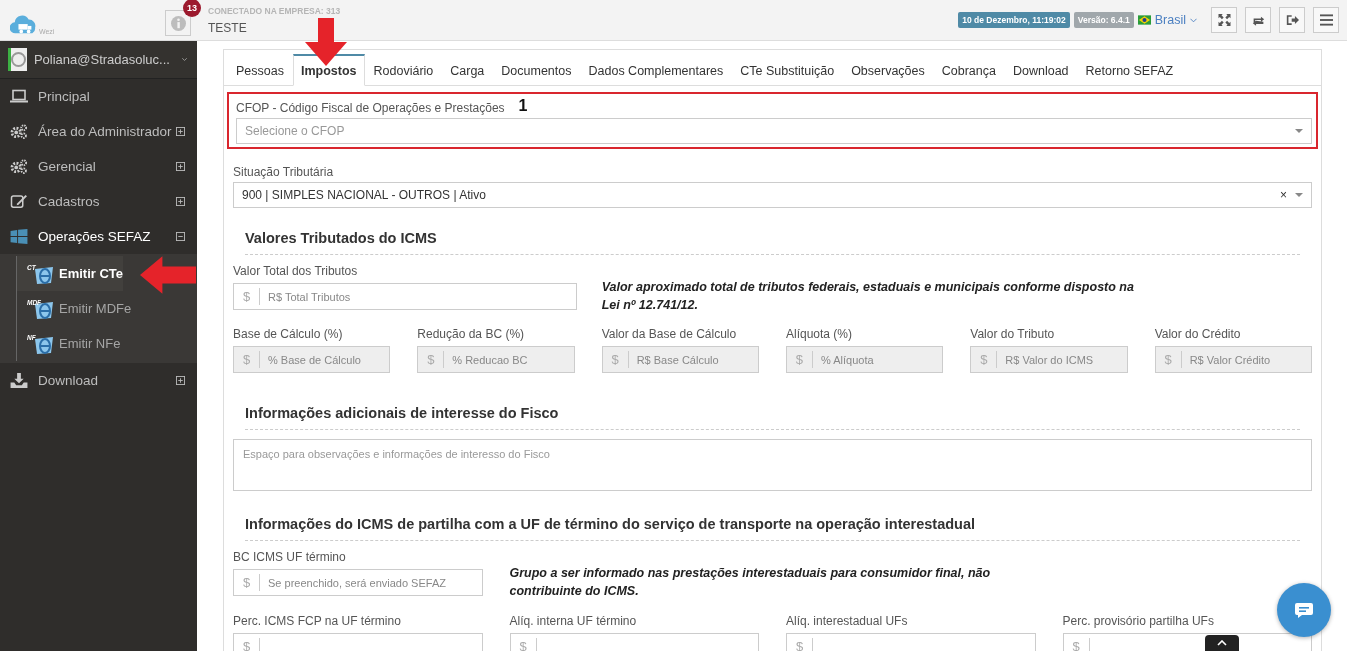 This screenshot has width=1347, height=651. Describe the element at coordinates (19, 236) in the screenshot. I see `windows-icon` at that location.